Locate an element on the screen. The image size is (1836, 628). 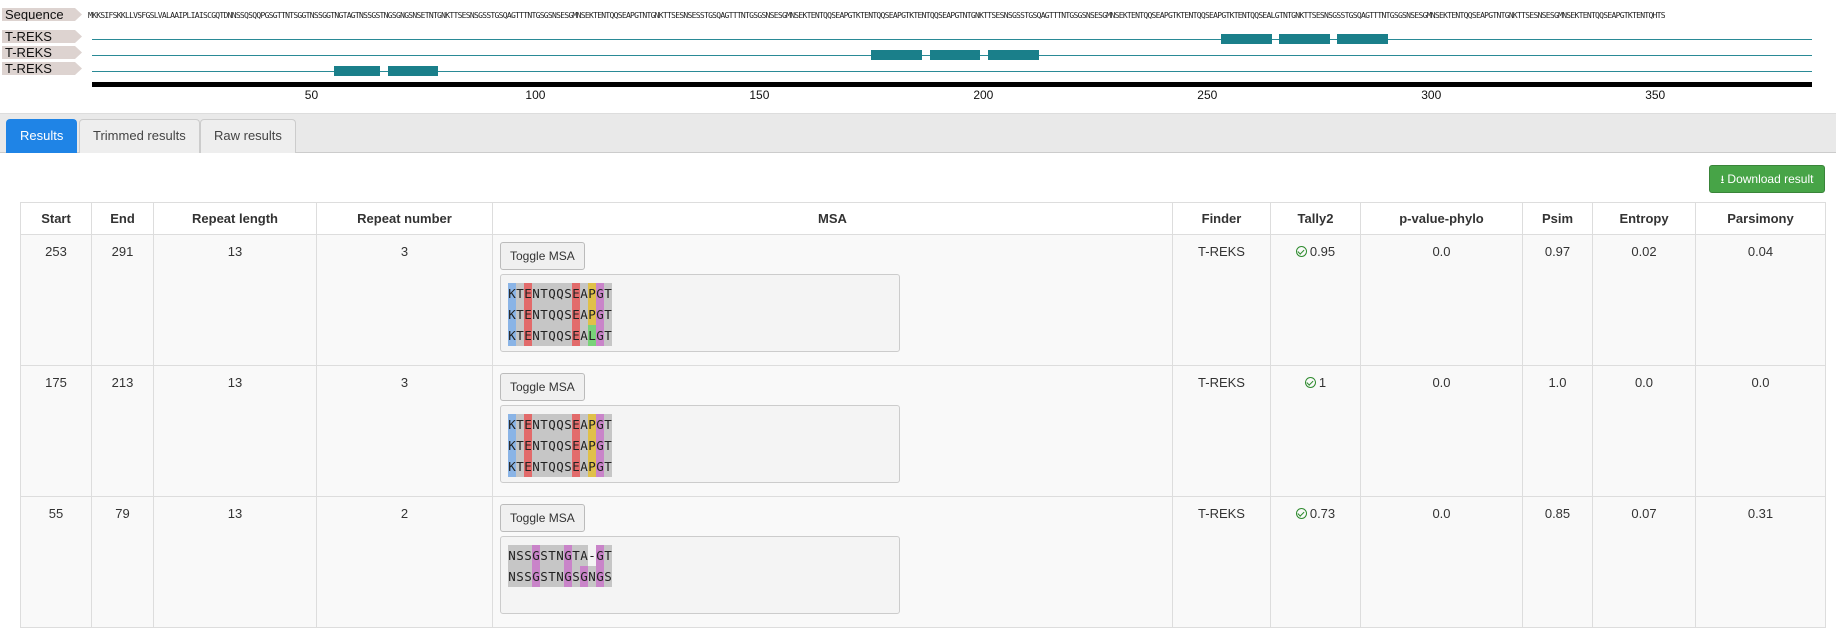
header-msa: MSA is located at coordinates (832, 218).